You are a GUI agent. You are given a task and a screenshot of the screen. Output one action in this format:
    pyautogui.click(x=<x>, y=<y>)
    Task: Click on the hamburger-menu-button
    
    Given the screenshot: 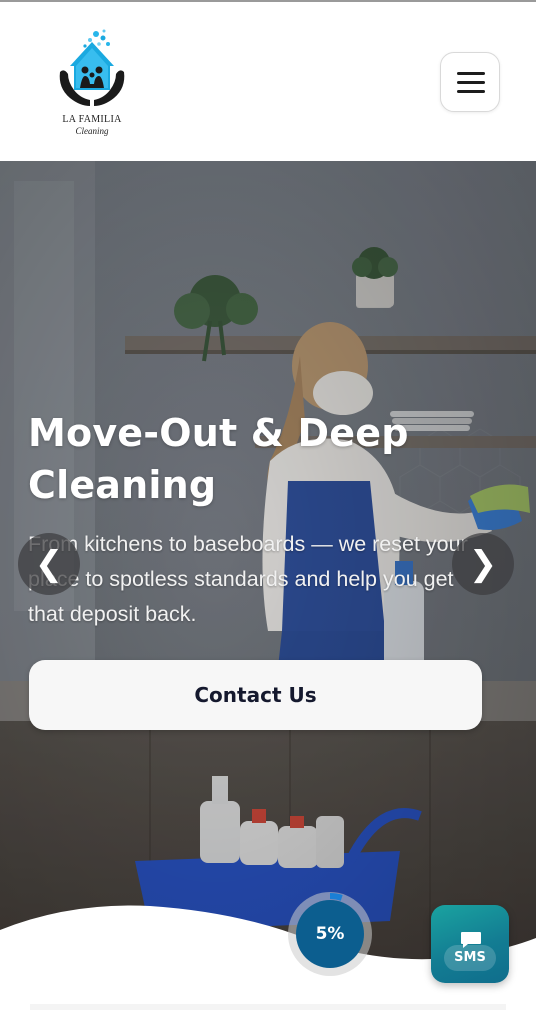 What is the action you would take?
    pyautogui.click(x=470, y=82)
    